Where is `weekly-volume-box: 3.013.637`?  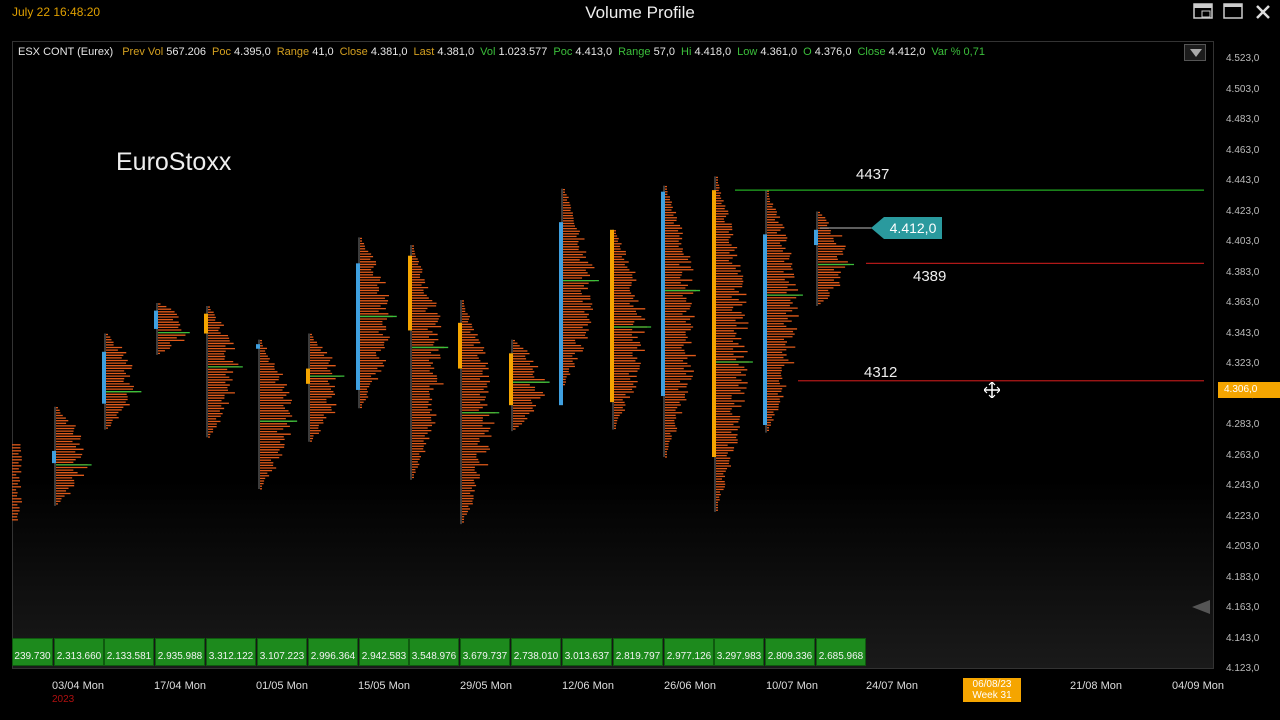 weekly-volume-box: 3.013.637 is located at coordinates (587, 652).